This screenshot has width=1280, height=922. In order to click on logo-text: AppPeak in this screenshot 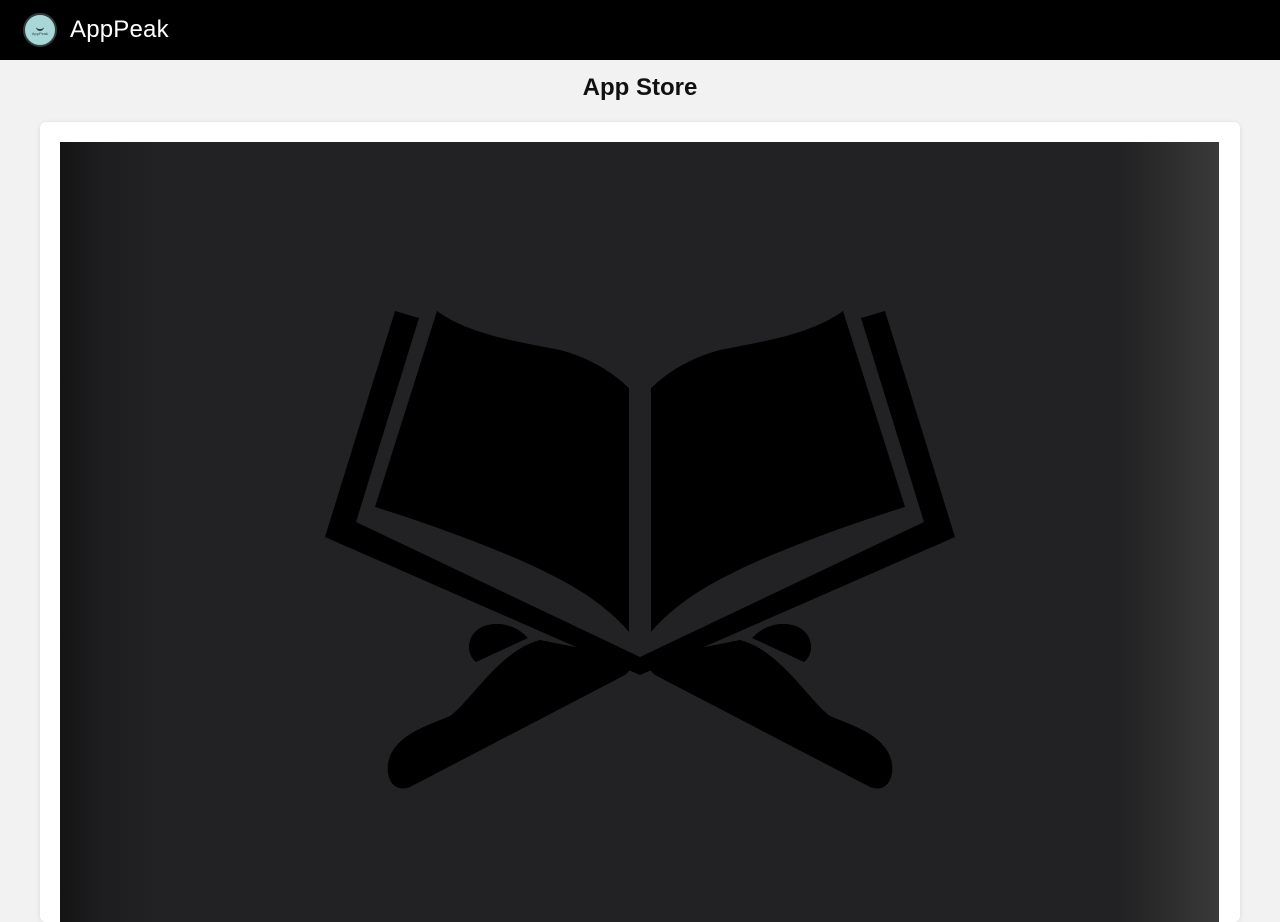, I will do `click(40, 33)`.